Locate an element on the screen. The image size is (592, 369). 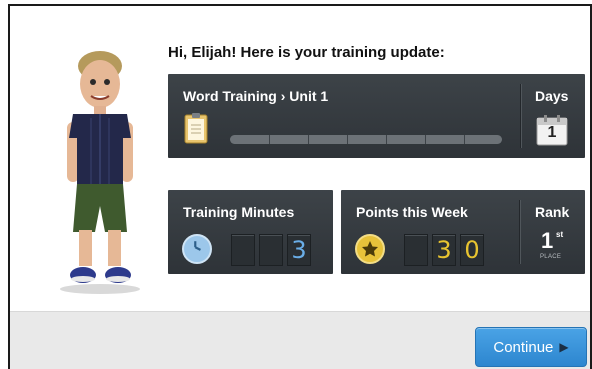
calendar-icon: 1 is located at coordinates (552, 130).